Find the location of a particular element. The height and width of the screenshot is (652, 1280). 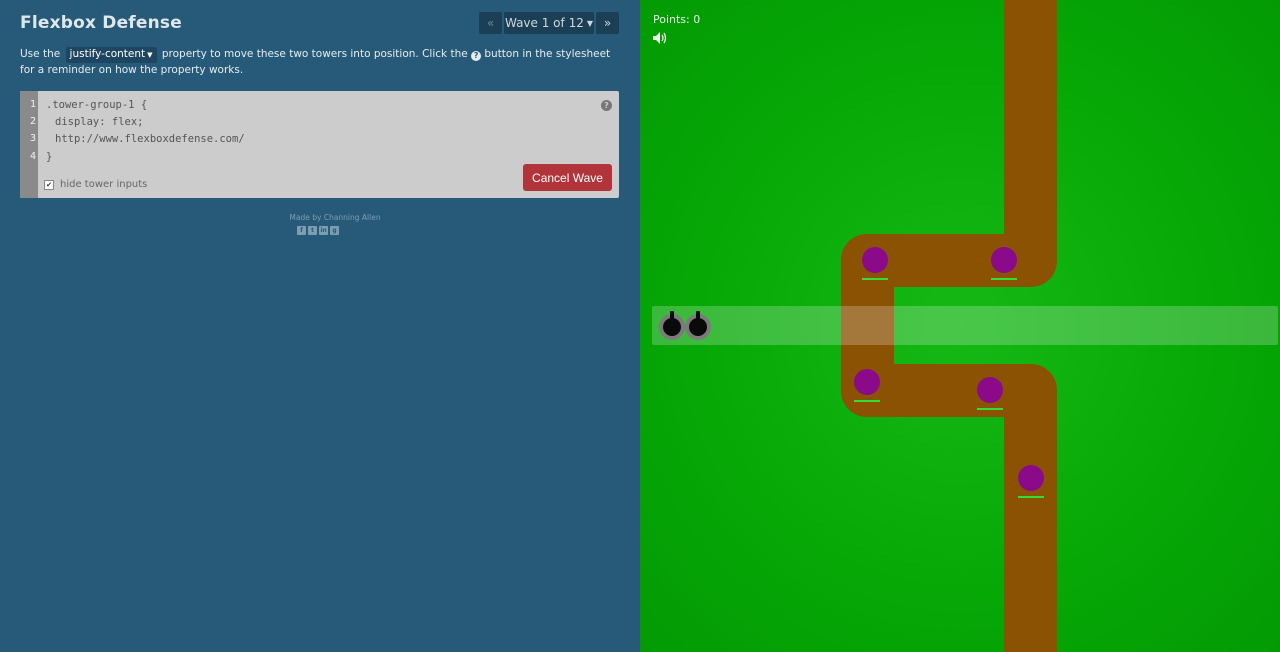

cancel-wave-button: Cancel Wave is located at coordinates (567, 177).